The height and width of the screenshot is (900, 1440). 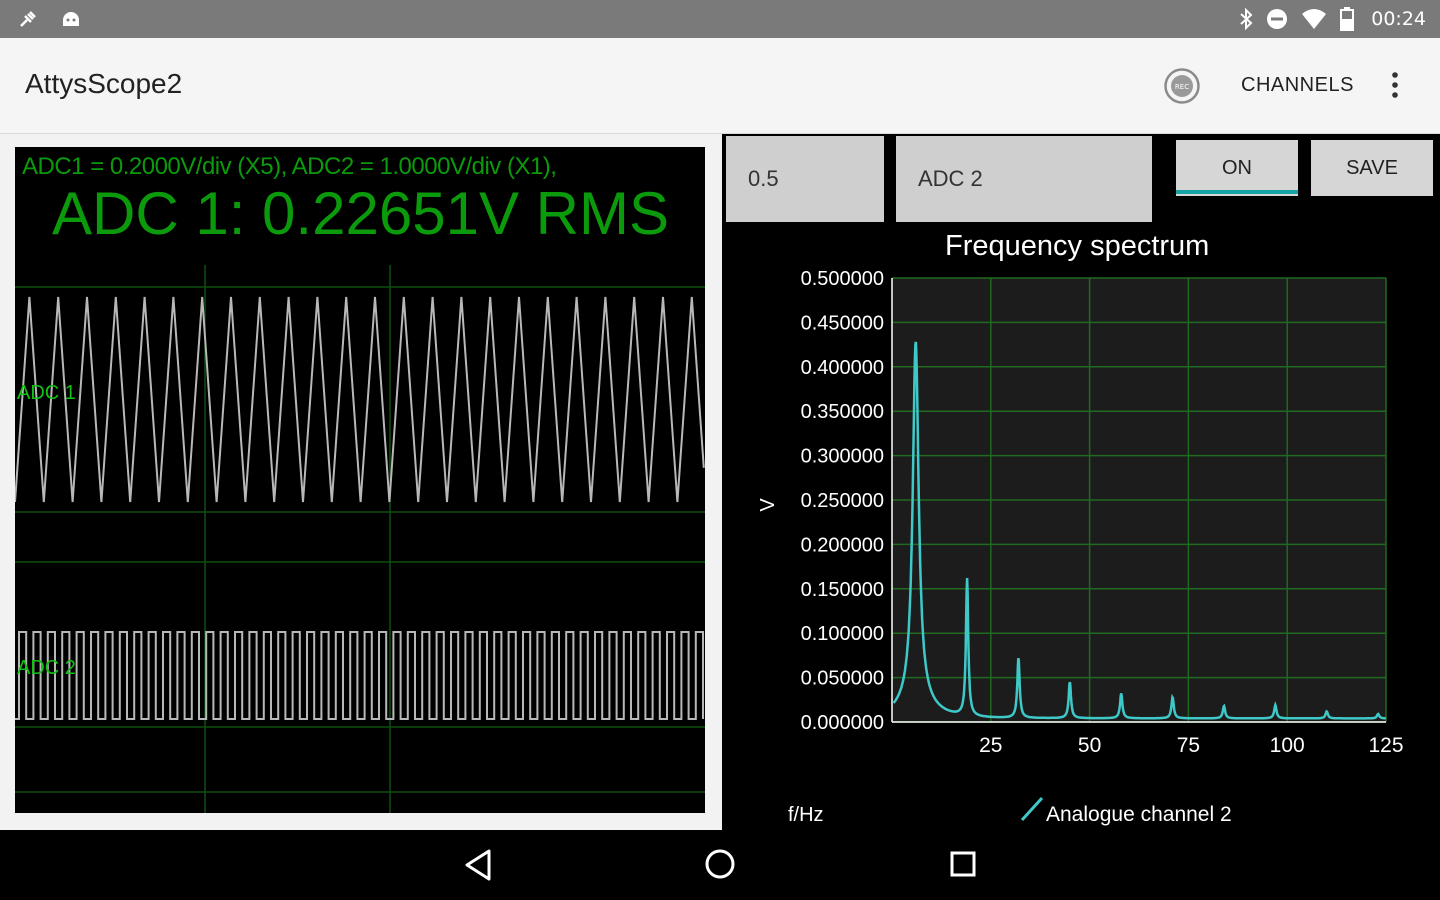 I want to click on y-tick-label: 0.150000, so click(x=842, y=590).